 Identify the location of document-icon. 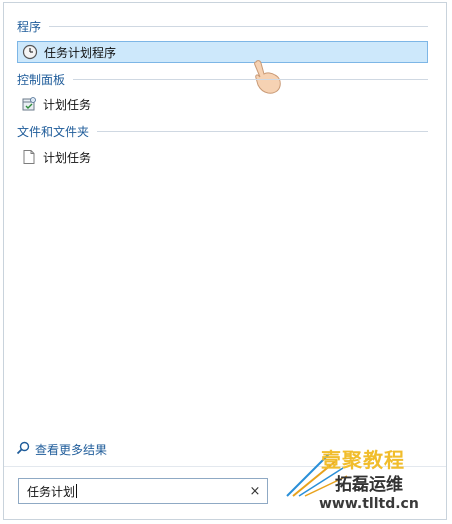
(29, 157).